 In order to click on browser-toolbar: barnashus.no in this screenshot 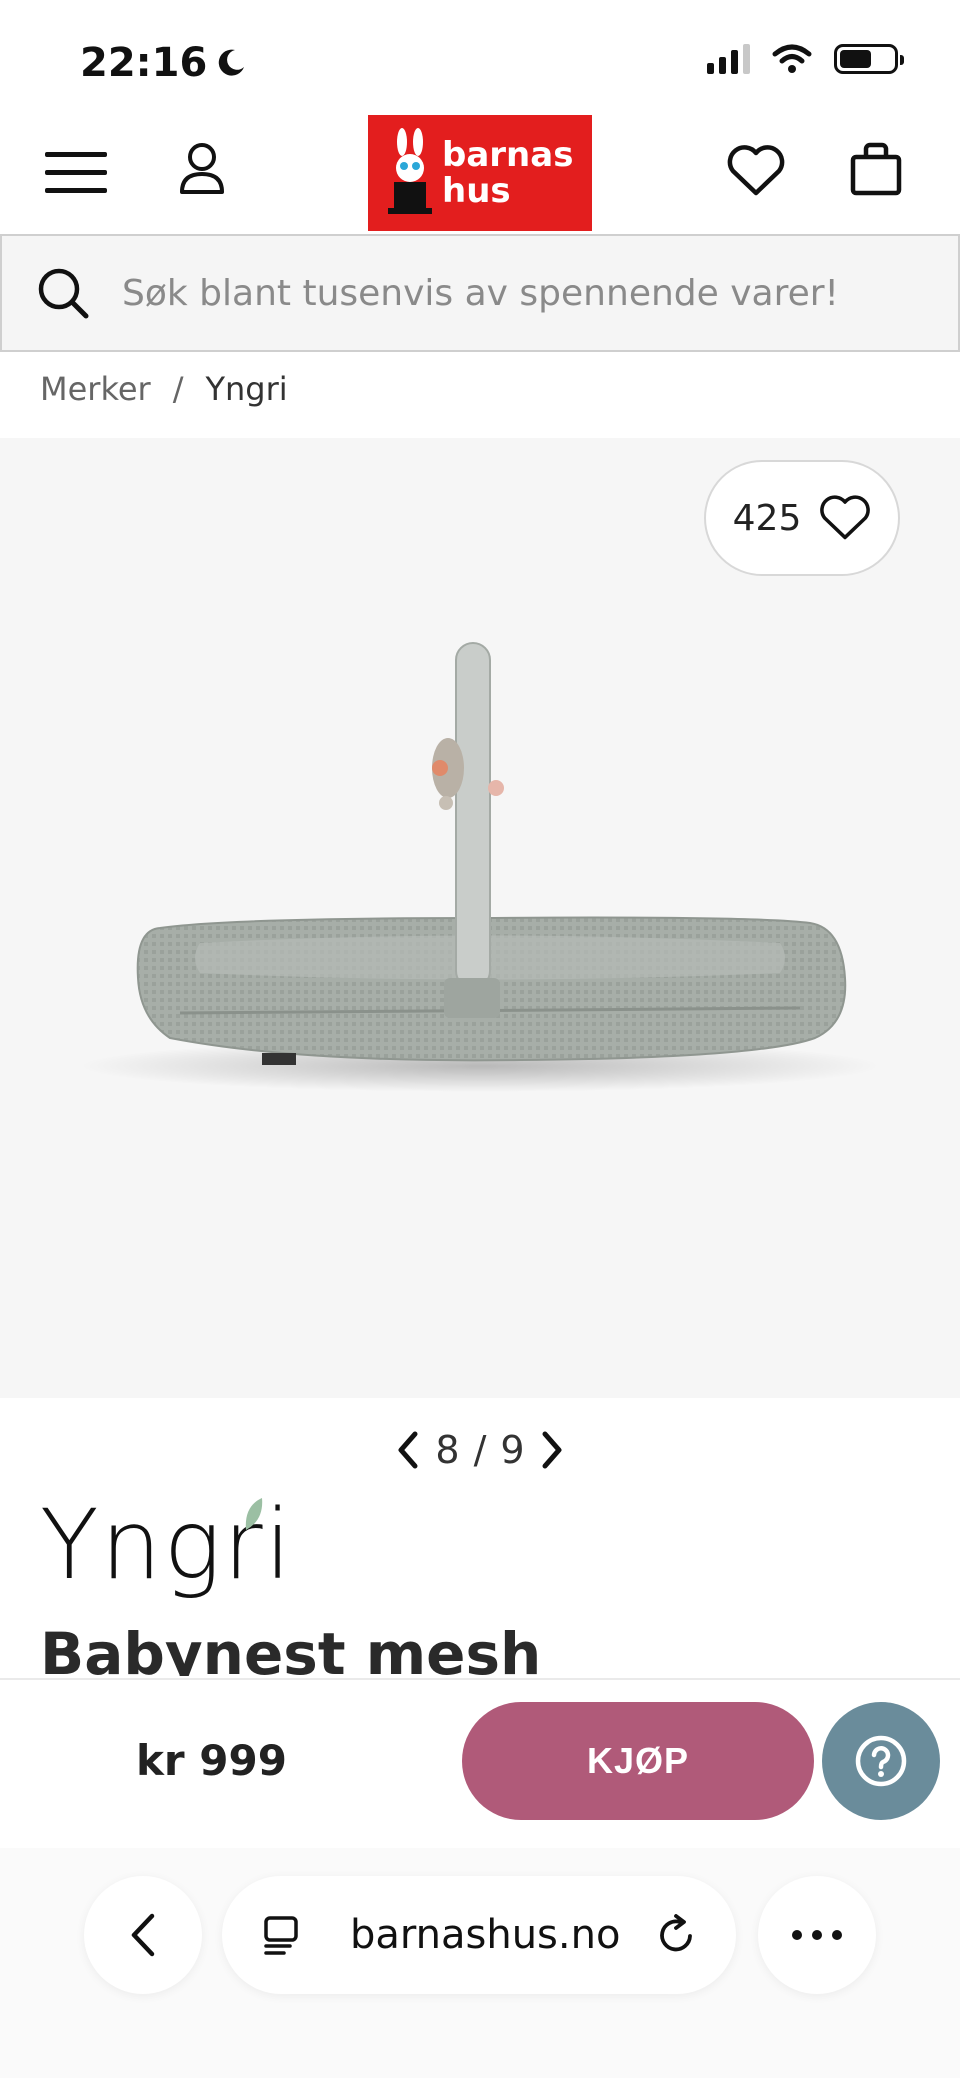, I will do `click(480, 1963)`.